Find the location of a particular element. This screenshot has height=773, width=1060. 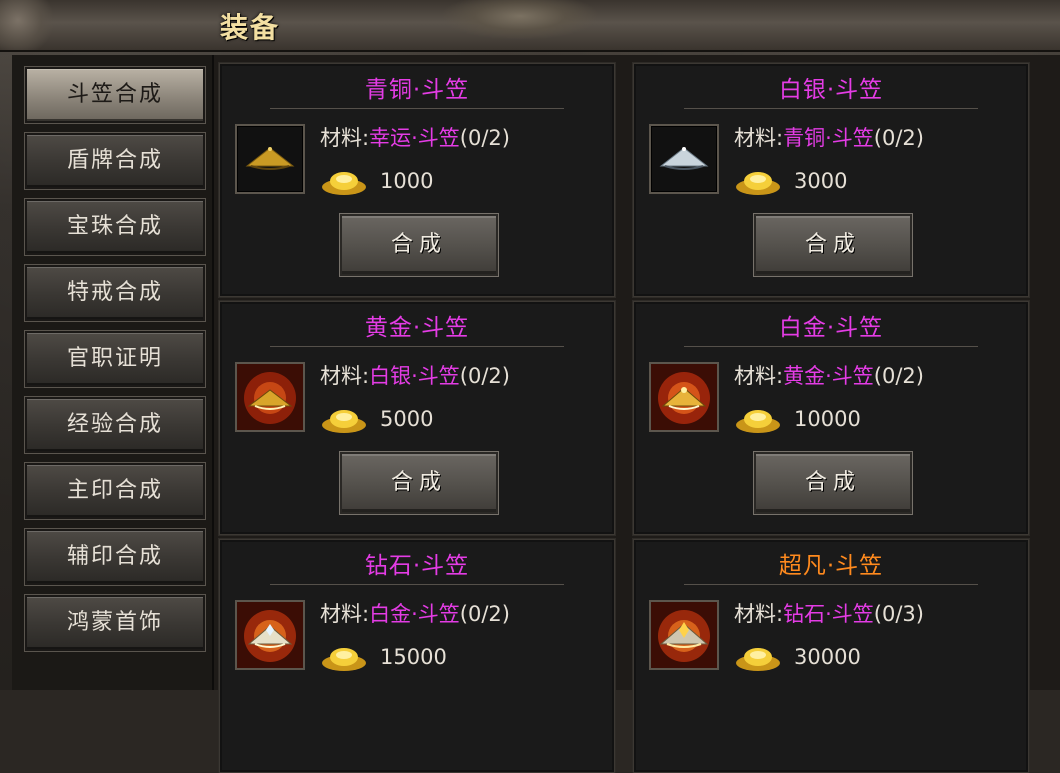

craft-card: 青铜·斗笠 材料:幸运·斗笠(0/2) 1000 合成 is located at coordinates (417, 180).